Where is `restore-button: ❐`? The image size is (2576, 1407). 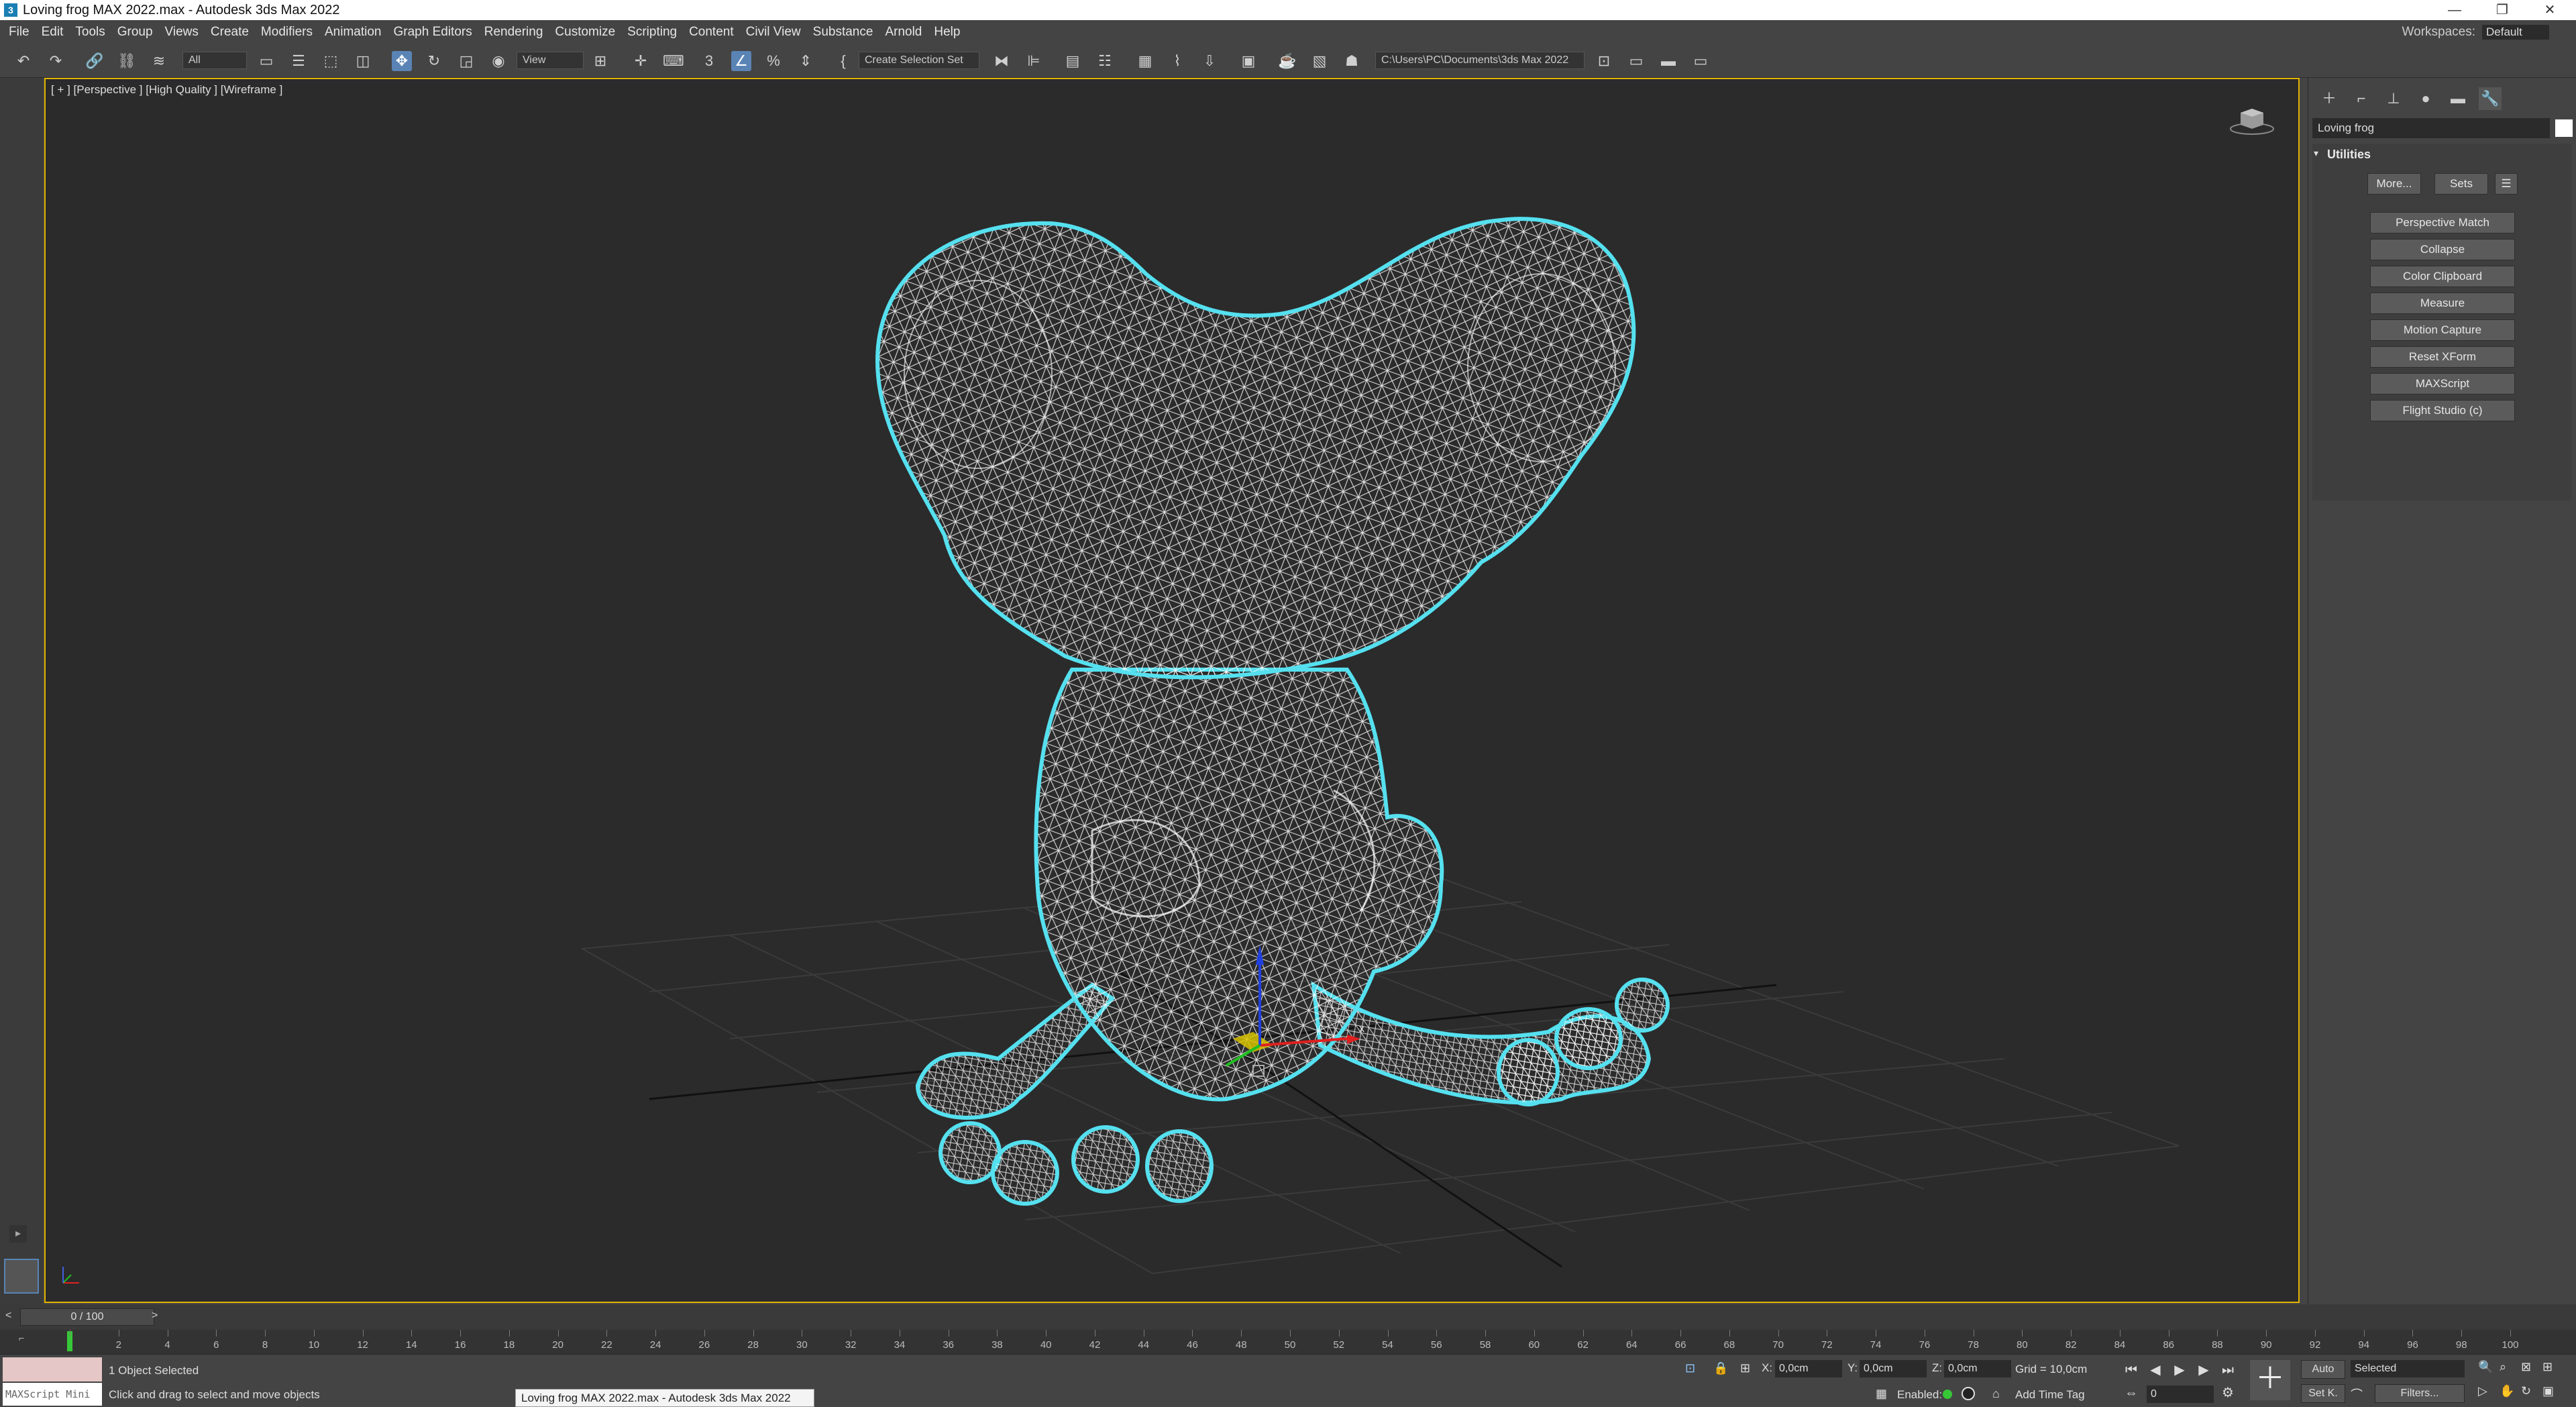 restore-button: ❐ is located at coordinates (2502, 10).